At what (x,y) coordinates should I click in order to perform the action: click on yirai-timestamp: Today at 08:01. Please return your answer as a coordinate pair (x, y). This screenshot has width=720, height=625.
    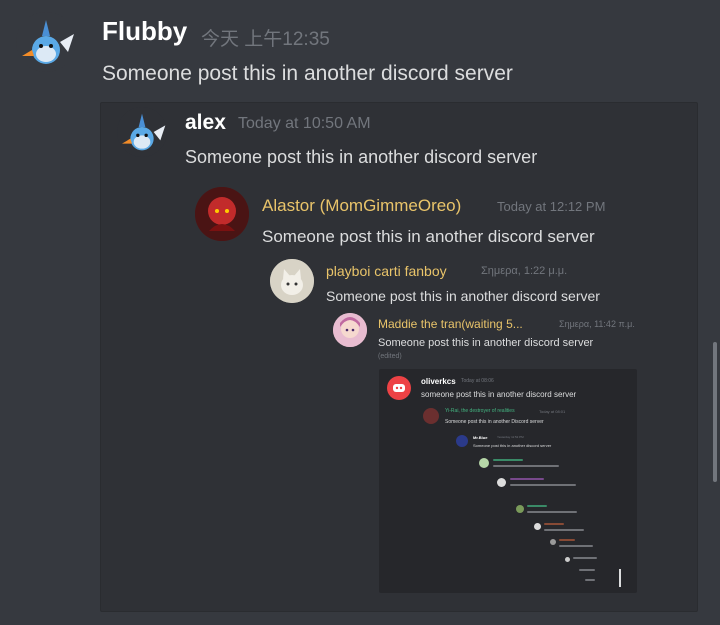
    Looking at the image, I should click on (552, 411).